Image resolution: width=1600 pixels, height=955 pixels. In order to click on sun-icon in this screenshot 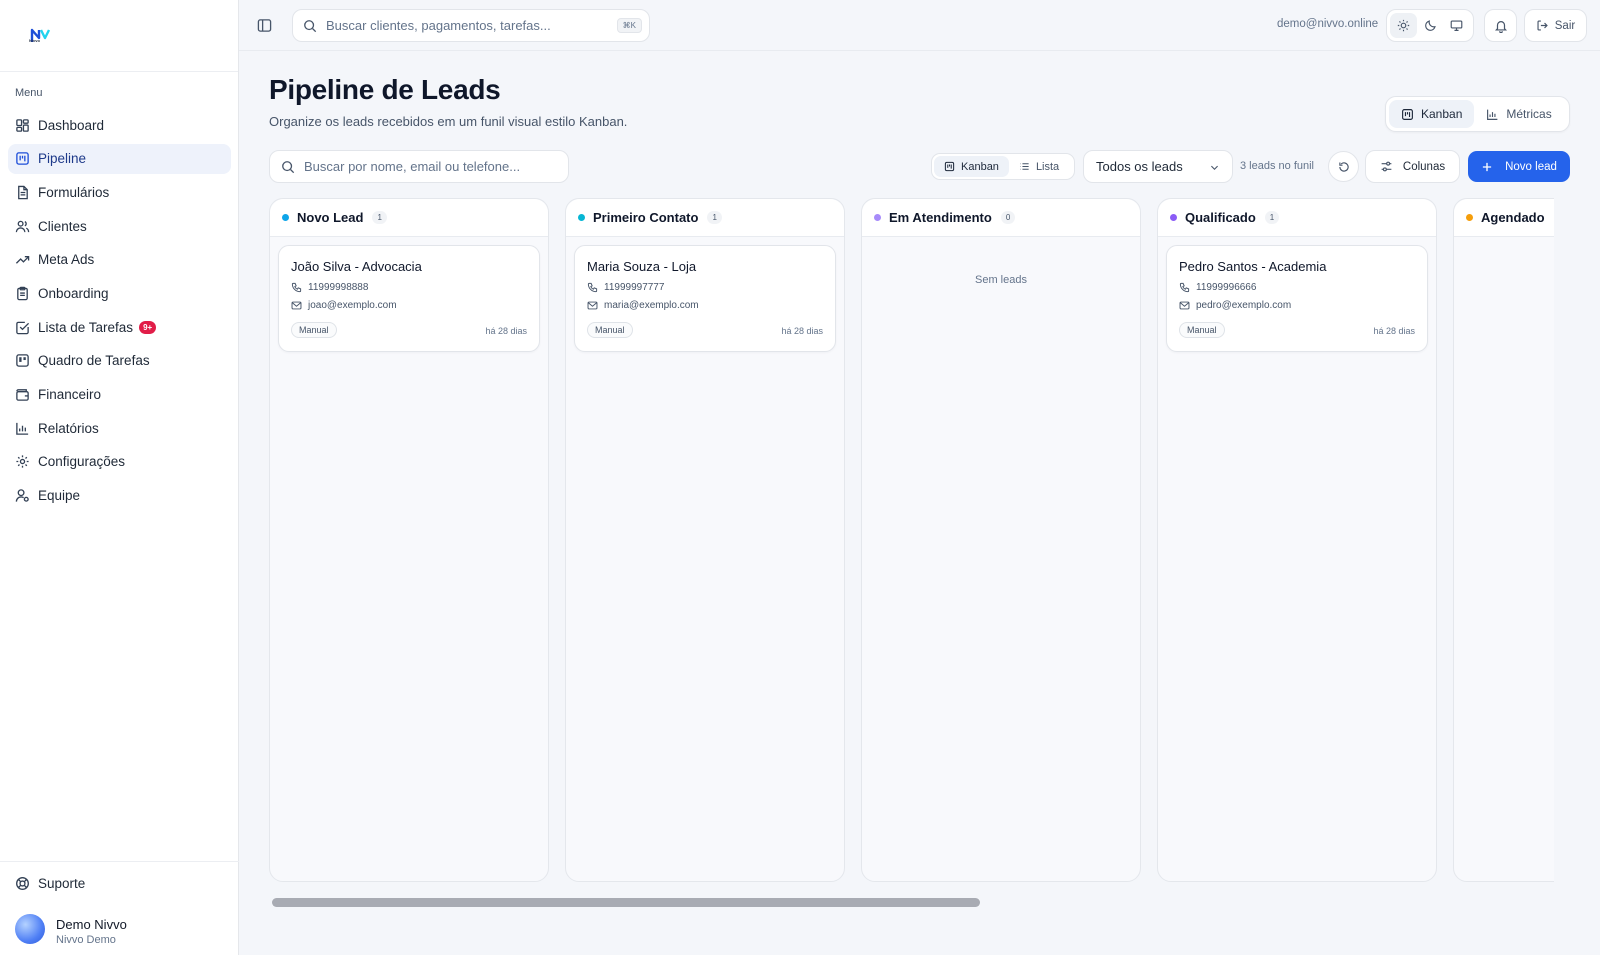, I will do `click(1403, 25)`.